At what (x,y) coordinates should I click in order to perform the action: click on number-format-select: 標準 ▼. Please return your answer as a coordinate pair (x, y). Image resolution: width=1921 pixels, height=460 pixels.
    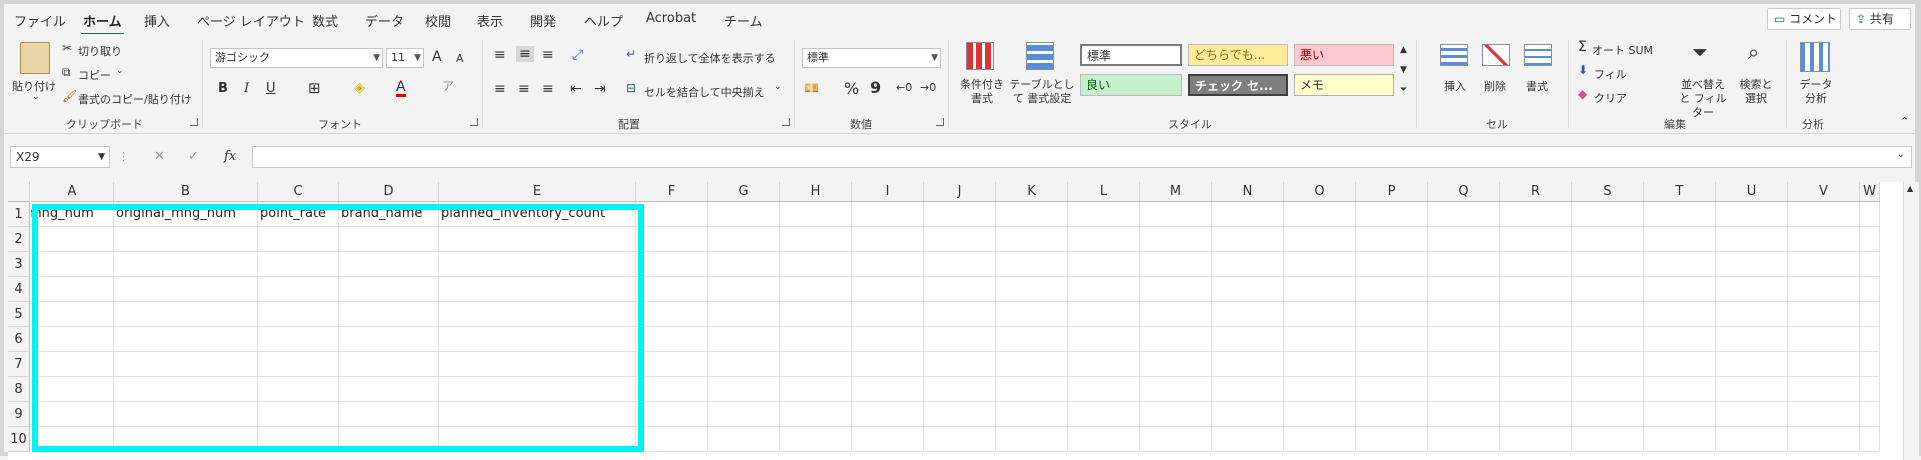
    Looking at the image, I should click on (871, 58).